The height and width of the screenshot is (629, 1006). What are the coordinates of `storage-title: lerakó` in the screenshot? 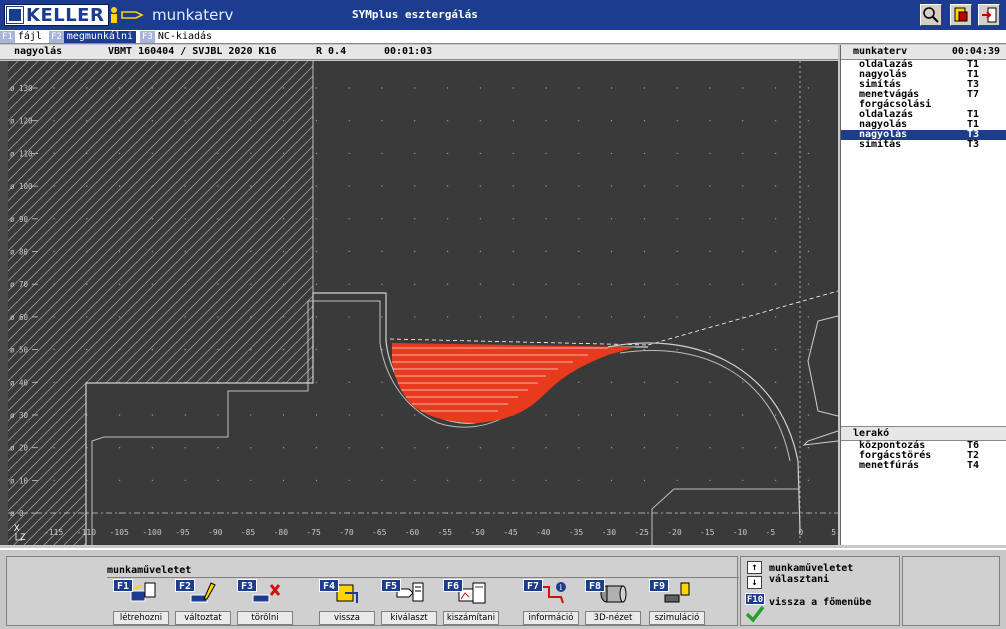 It's located at (871, 433).